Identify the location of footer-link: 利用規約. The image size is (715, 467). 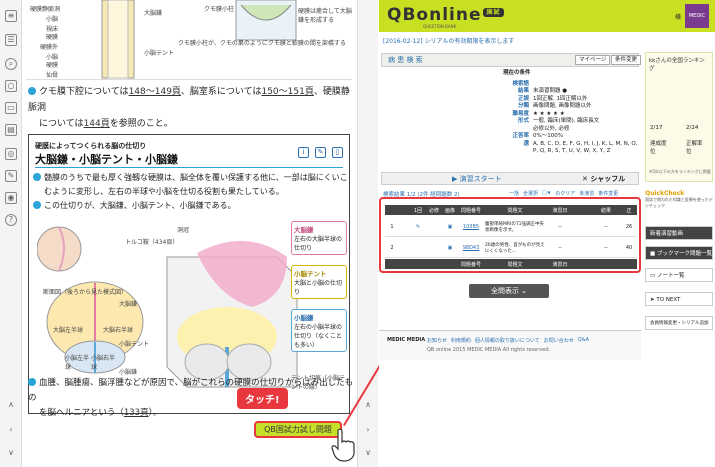
(461, 340).